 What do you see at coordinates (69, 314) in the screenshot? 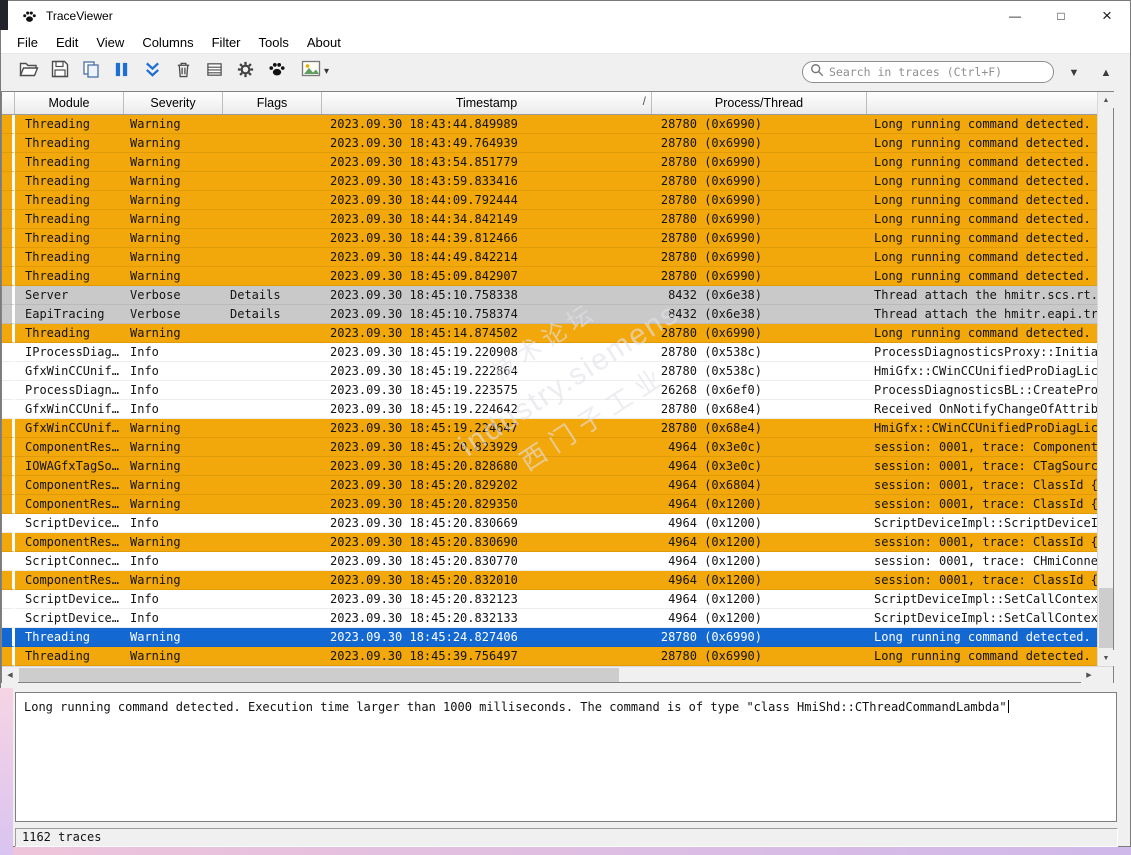
I see `cell-module: EapiTracing` at bounding box center [69, 314].